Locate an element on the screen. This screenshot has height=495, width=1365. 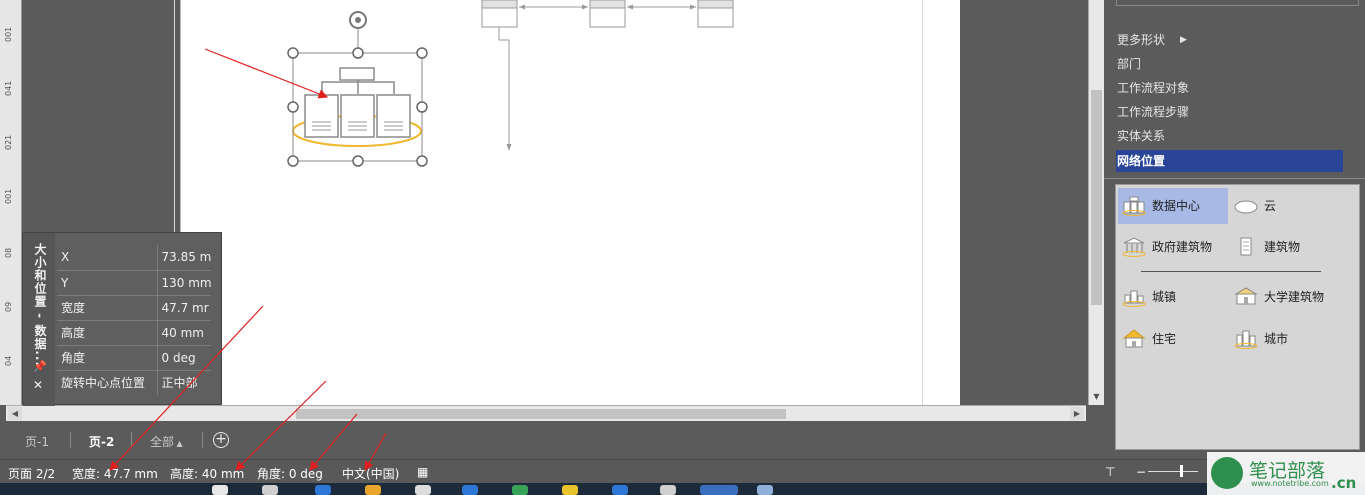
category-workflow-steps: 工作流程步骤 is located at coordinates (1236, 114).